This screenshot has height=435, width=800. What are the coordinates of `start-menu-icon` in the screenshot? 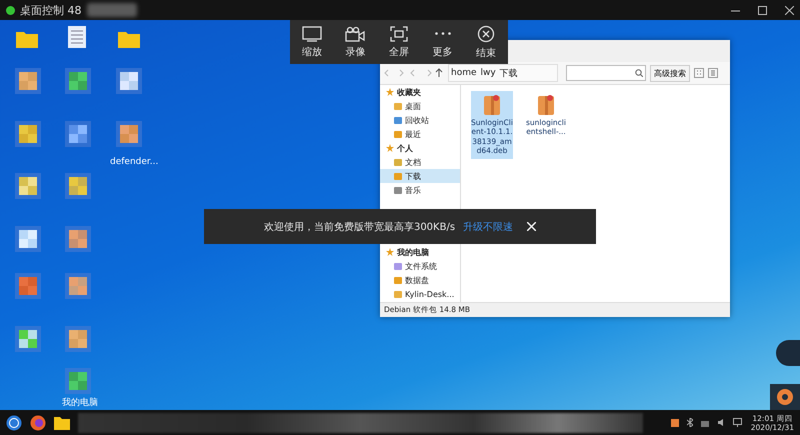 It's located at (14, 422).